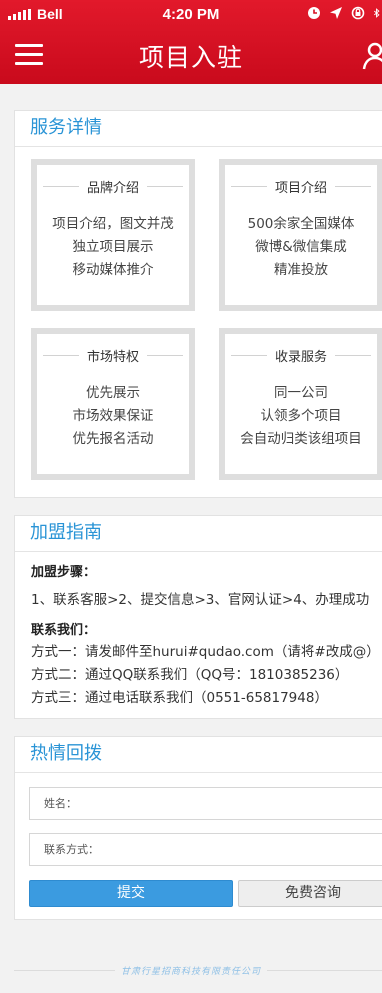  What do you see at coordinates (310, 893) in the screenshot?
I see `free-consult-button: 免费咨询` at bounding box center [310, 893].